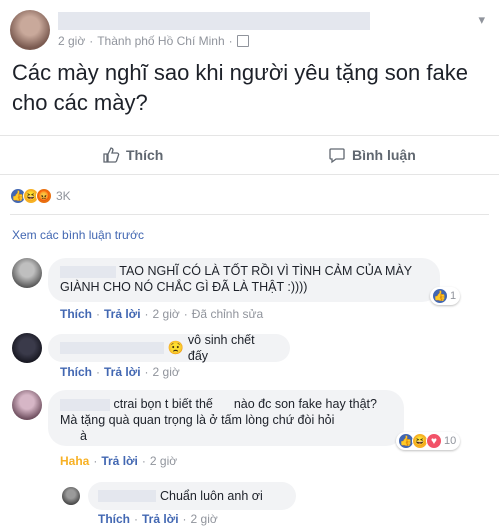 The height and width of the screenshot is (526, 499). I want to click on reply-text: Chuẩn luôn anh ơi, so click(211, 496).